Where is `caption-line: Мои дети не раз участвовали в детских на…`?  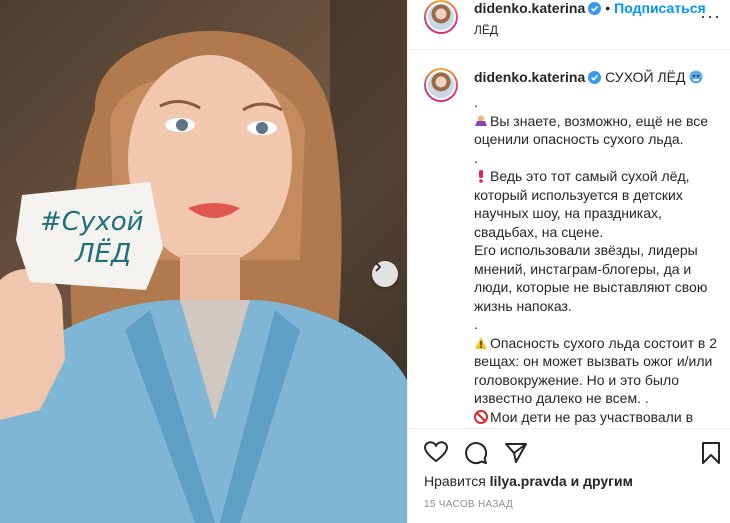 caption-line: Мои дети не раз участвовали в детских на… is located at coordinates (596, 418).